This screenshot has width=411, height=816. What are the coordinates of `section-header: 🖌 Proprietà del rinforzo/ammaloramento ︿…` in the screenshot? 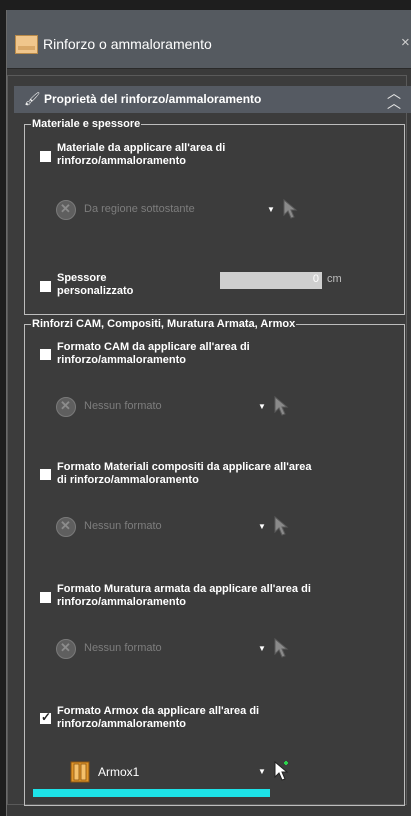 It's located at (212, 99).